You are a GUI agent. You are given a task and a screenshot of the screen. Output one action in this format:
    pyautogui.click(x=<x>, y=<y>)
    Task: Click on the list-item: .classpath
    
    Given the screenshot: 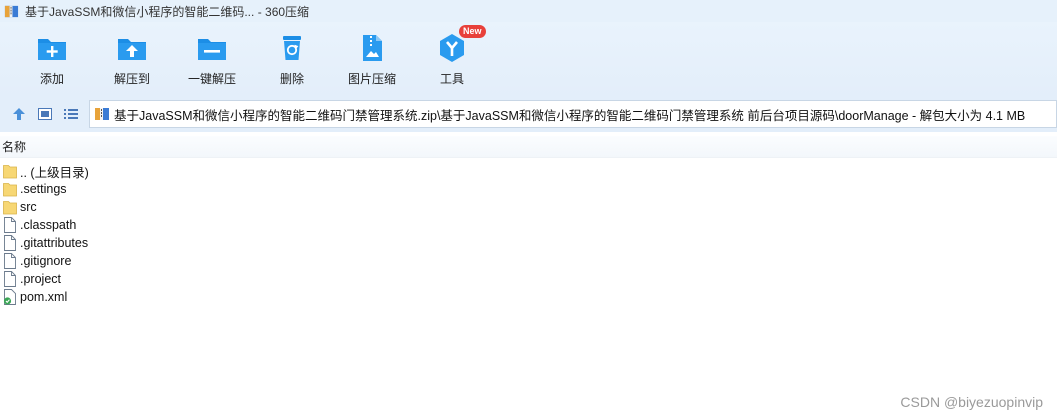 What is the action you would take?
    pyautogui.click(x=300, y=225)
    